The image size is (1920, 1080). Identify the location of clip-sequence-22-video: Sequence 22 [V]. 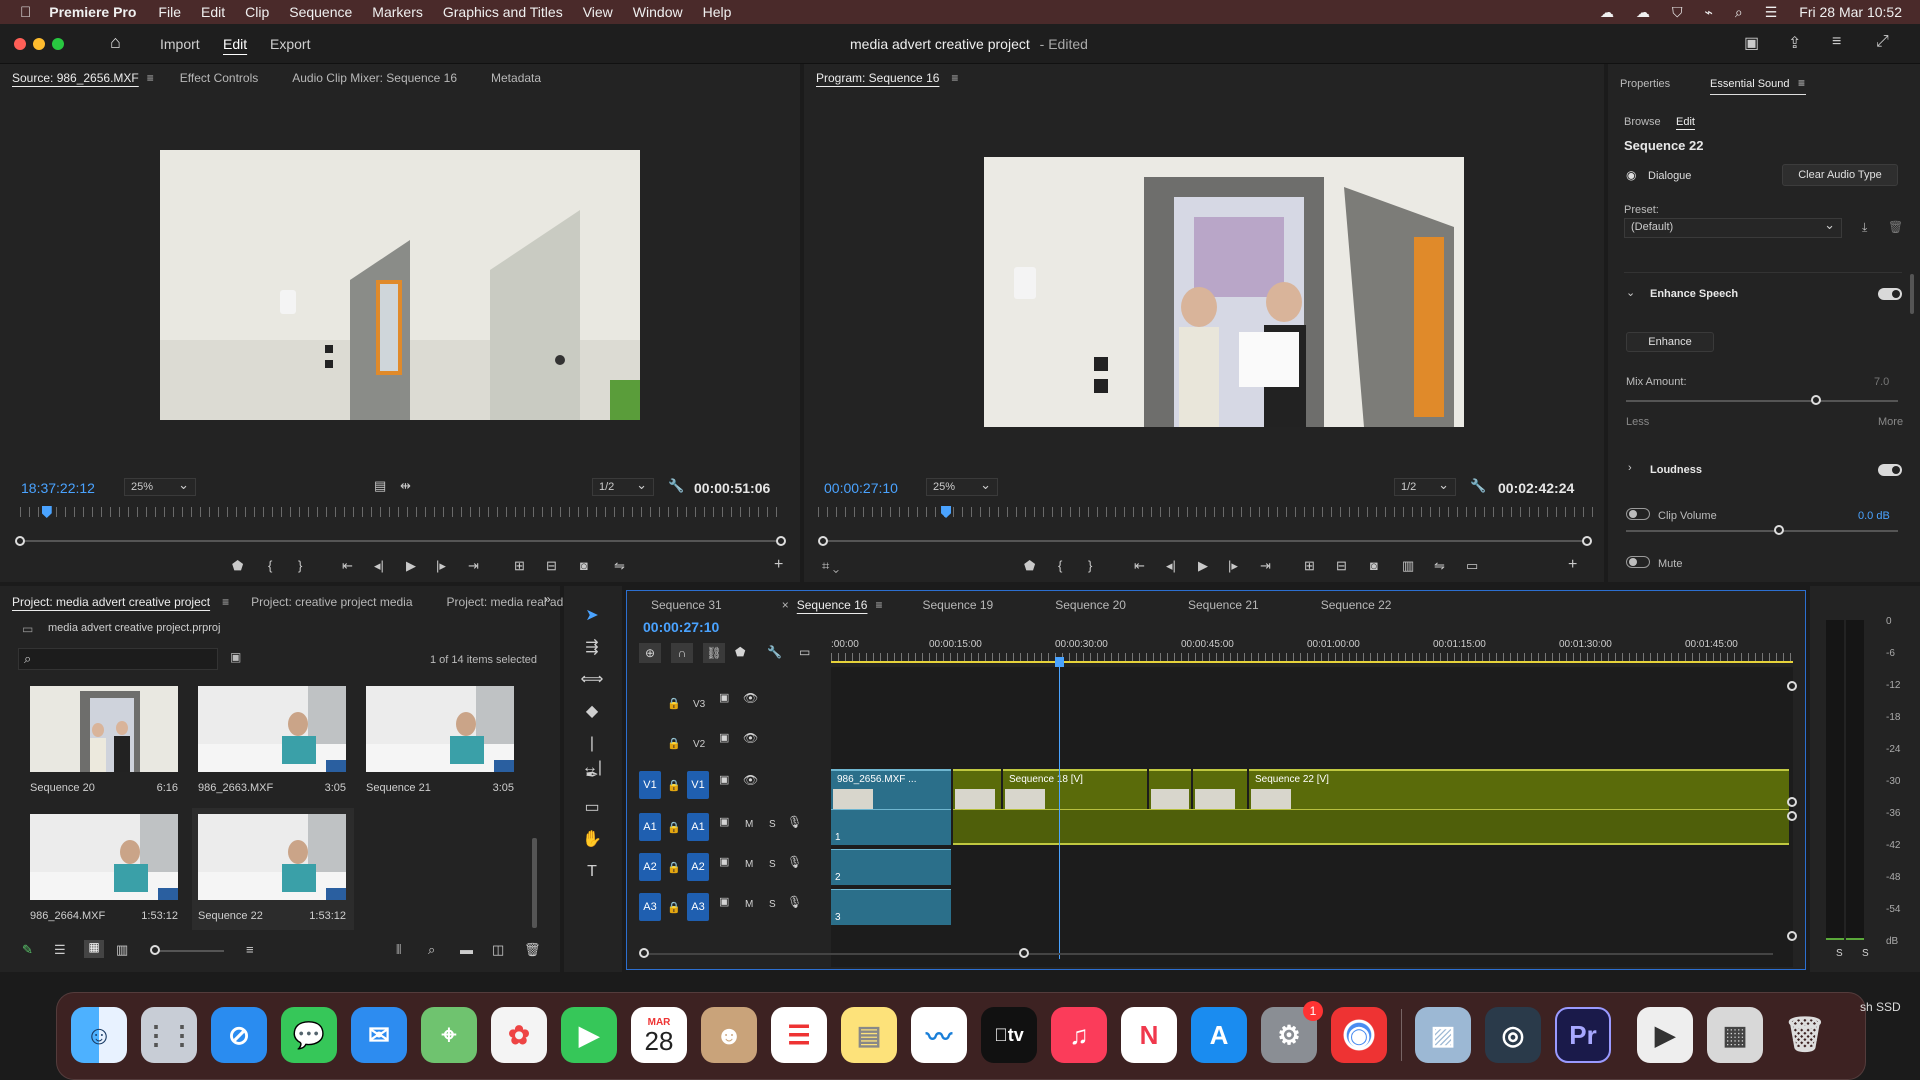
(1519, 789).